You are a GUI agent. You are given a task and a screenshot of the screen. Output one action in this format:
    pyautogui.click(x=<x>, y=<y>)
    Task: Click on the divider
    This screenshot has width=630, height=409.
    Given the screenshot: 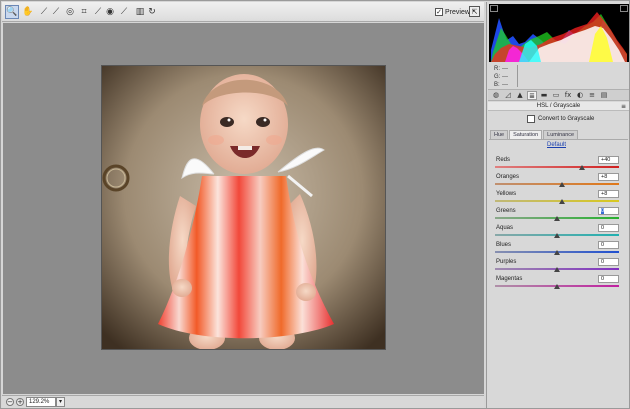 What is the action you would take?
    pyautogui.click(x=517, y=76)
    